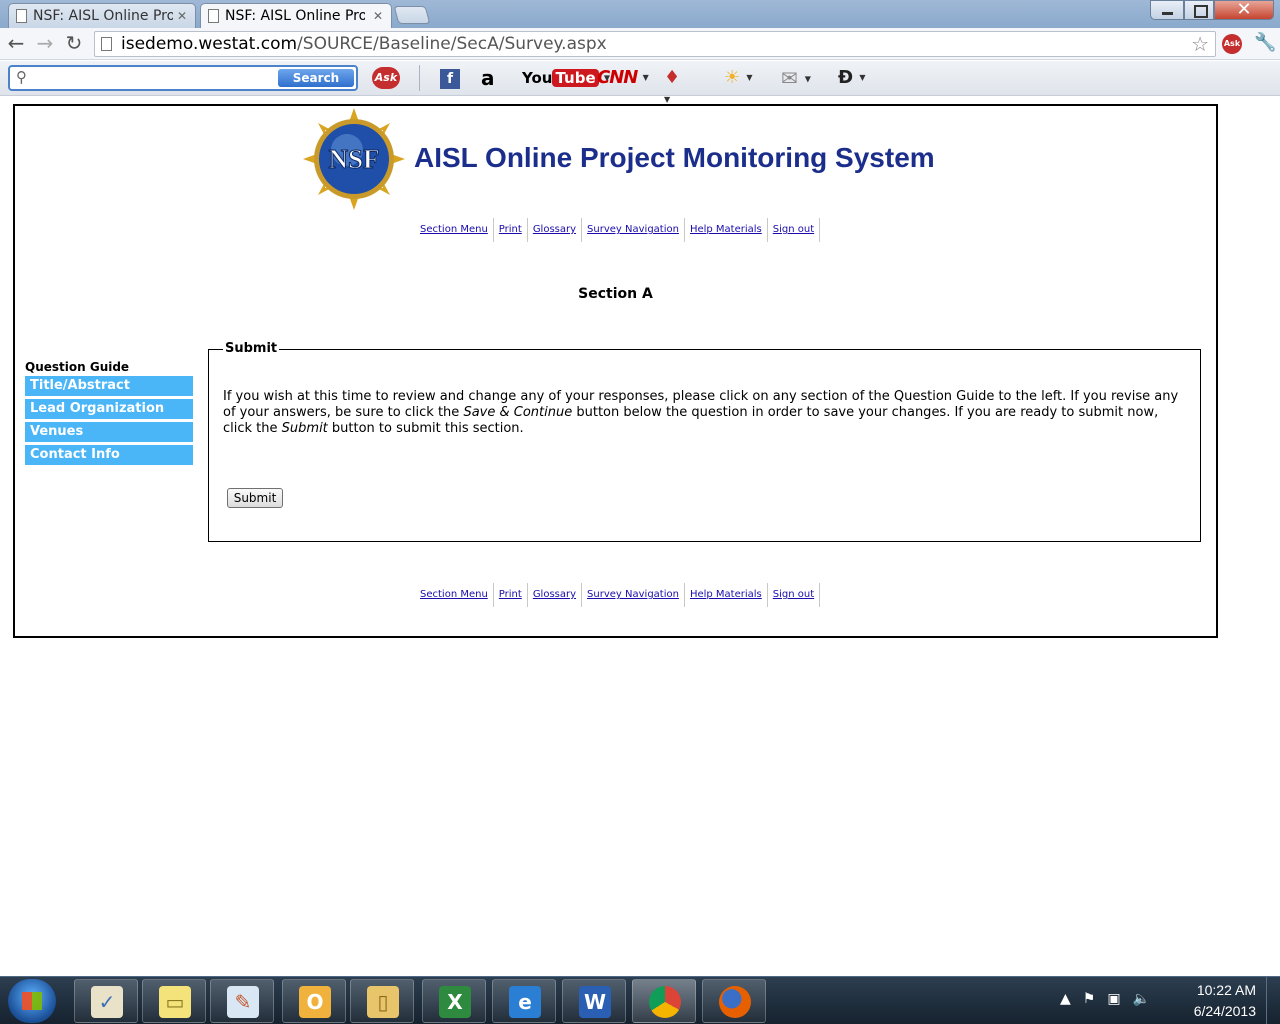  Describe the element at coordinates (16, 44) in the screenshot. I see `back-button: ←` at that location.